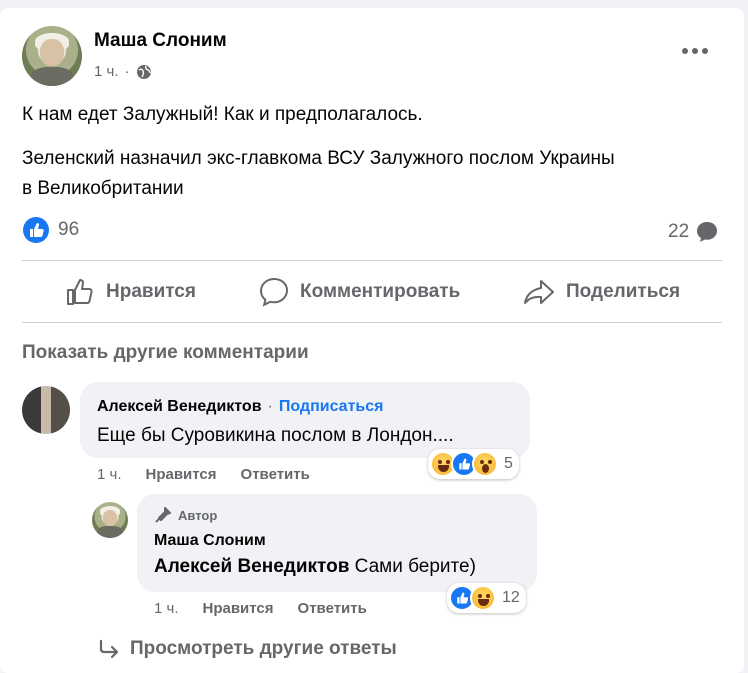 This screenshot has width=748, height=673. Describe the element at coordinates (485, 464) in the screenshot. I see `wow-emoji-icon` at that location.